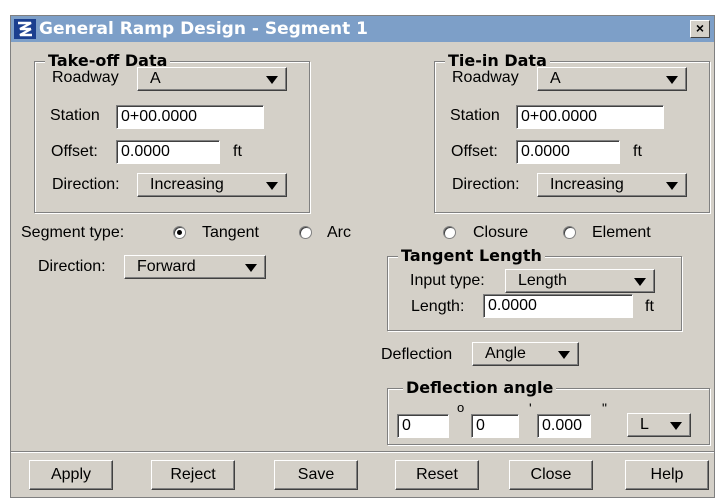  I want to click on segment-element-radio, so click(569, 232).